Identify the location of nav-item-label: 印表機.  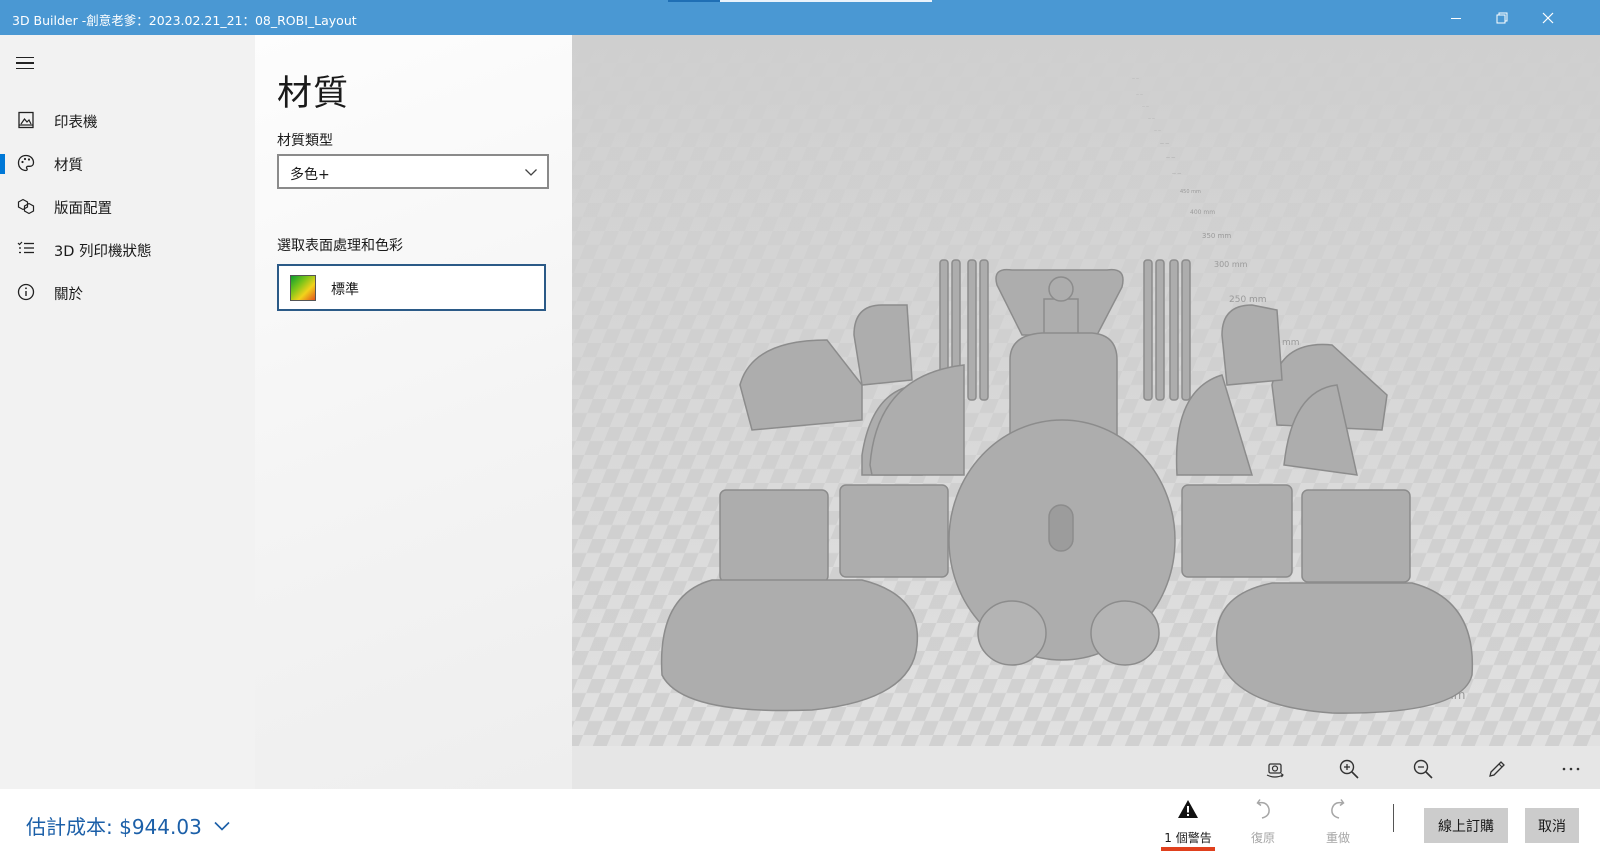
(76, 123).